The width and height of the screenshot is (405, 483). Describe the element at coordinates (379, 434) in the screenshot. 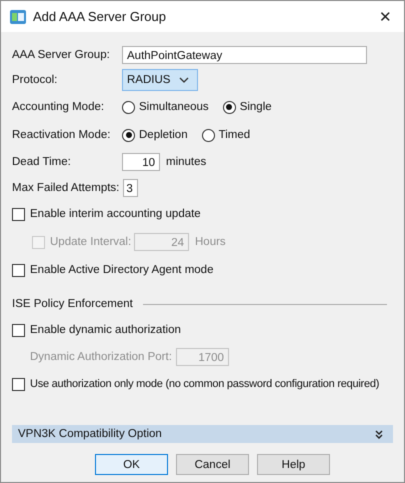

I see `chevron-icon` at that location.